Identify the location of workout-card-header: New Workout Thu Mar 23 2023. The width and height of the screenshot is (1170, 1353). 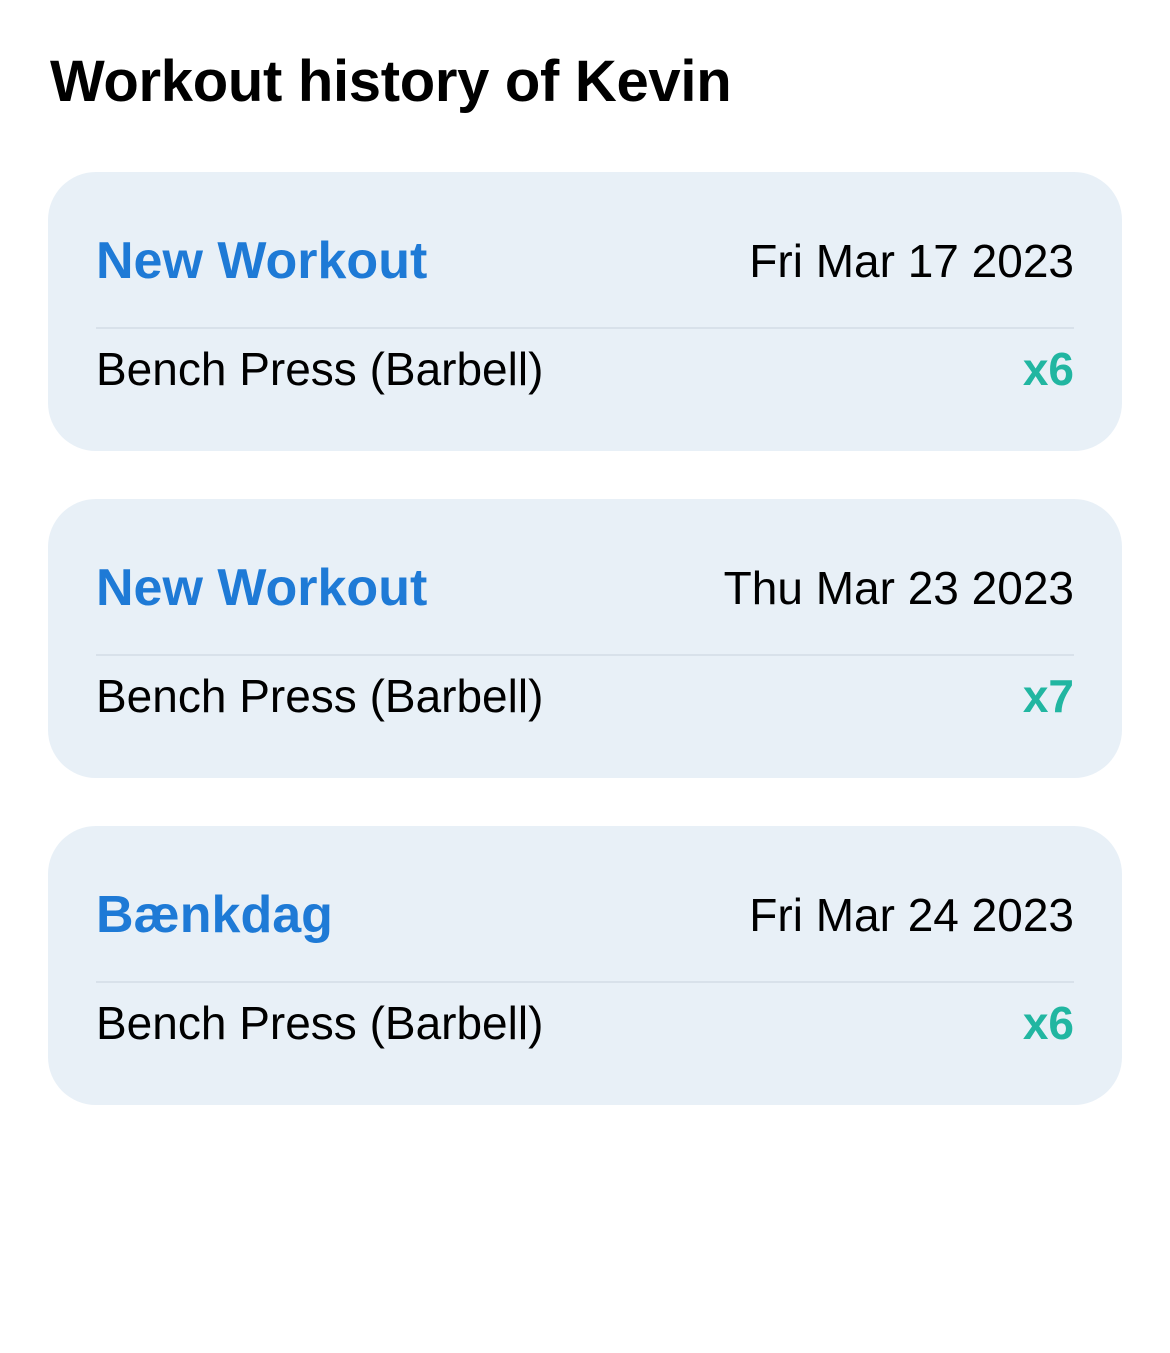
(585, 577).